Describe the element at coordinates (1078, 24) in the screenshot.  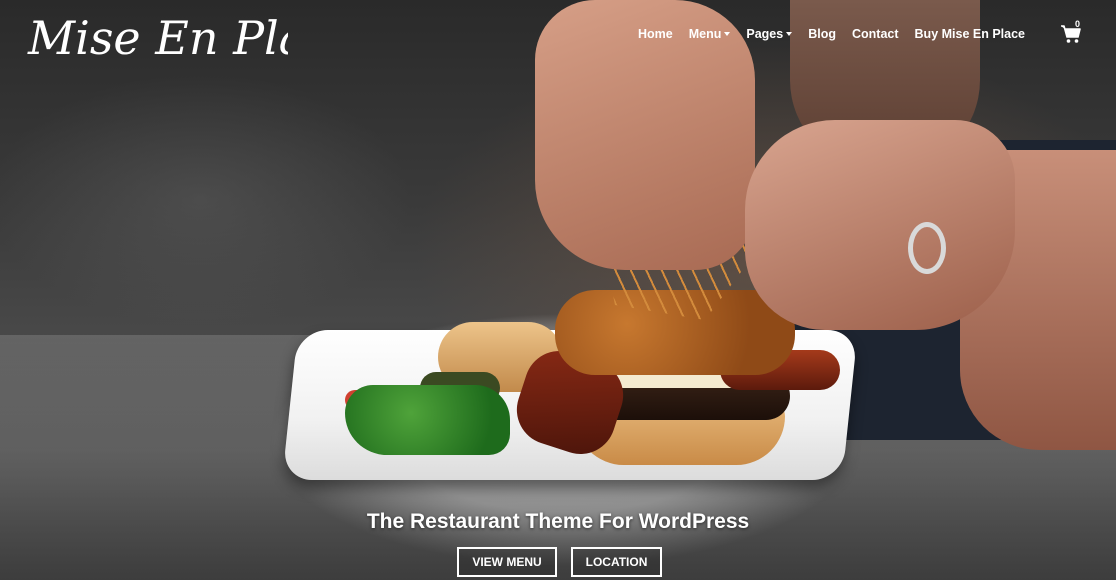
I see `cart-count-badge: 0` at that location.